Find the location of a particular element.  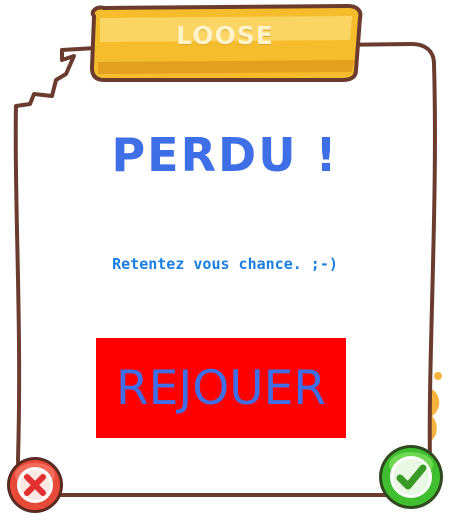

close-icon is located at coordinates (35, 485).